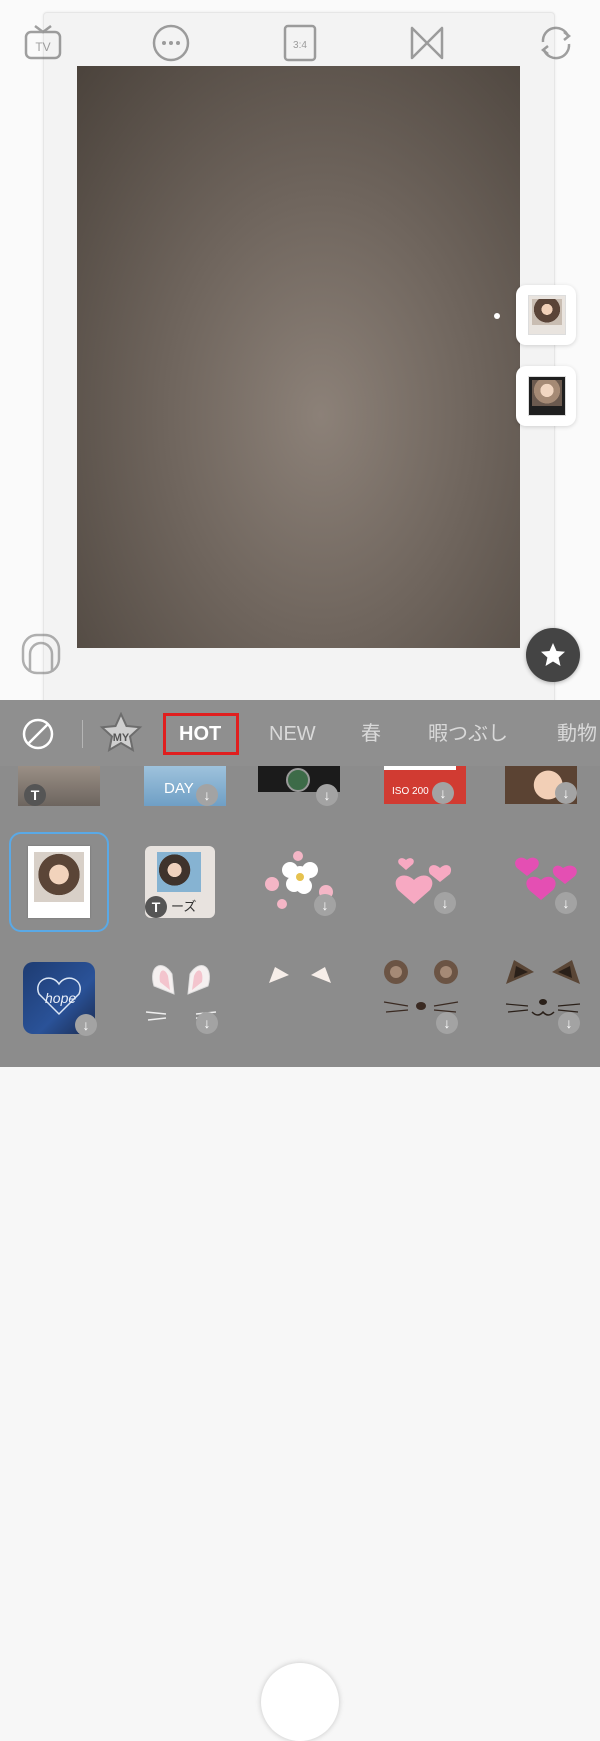  What do you see at coordinates (425, 882) in the screenshot?
I see `sticker-item-hearts-pink: ↓` at bounding box center [425, 882].